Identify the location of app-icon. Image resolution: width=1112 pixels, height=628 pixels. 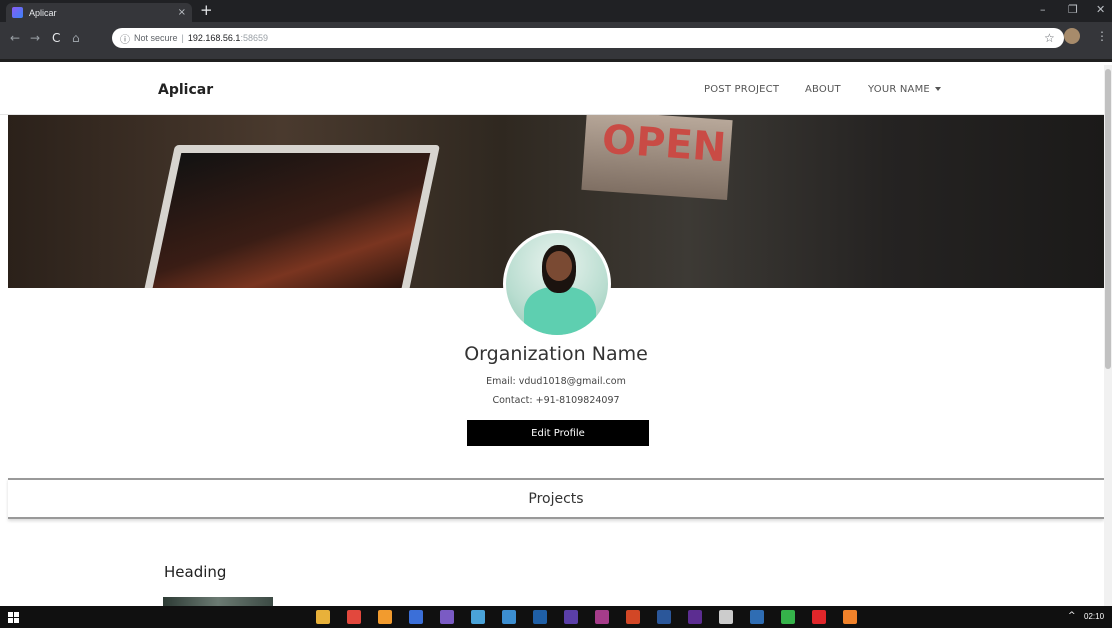
(416, 617).